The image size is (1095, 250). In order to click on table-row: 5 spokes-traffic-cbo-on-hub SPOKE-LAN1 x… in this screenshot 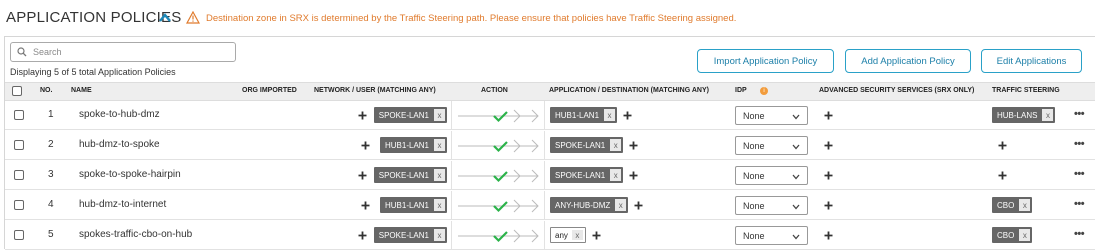, I will do `click(550, 235)`.